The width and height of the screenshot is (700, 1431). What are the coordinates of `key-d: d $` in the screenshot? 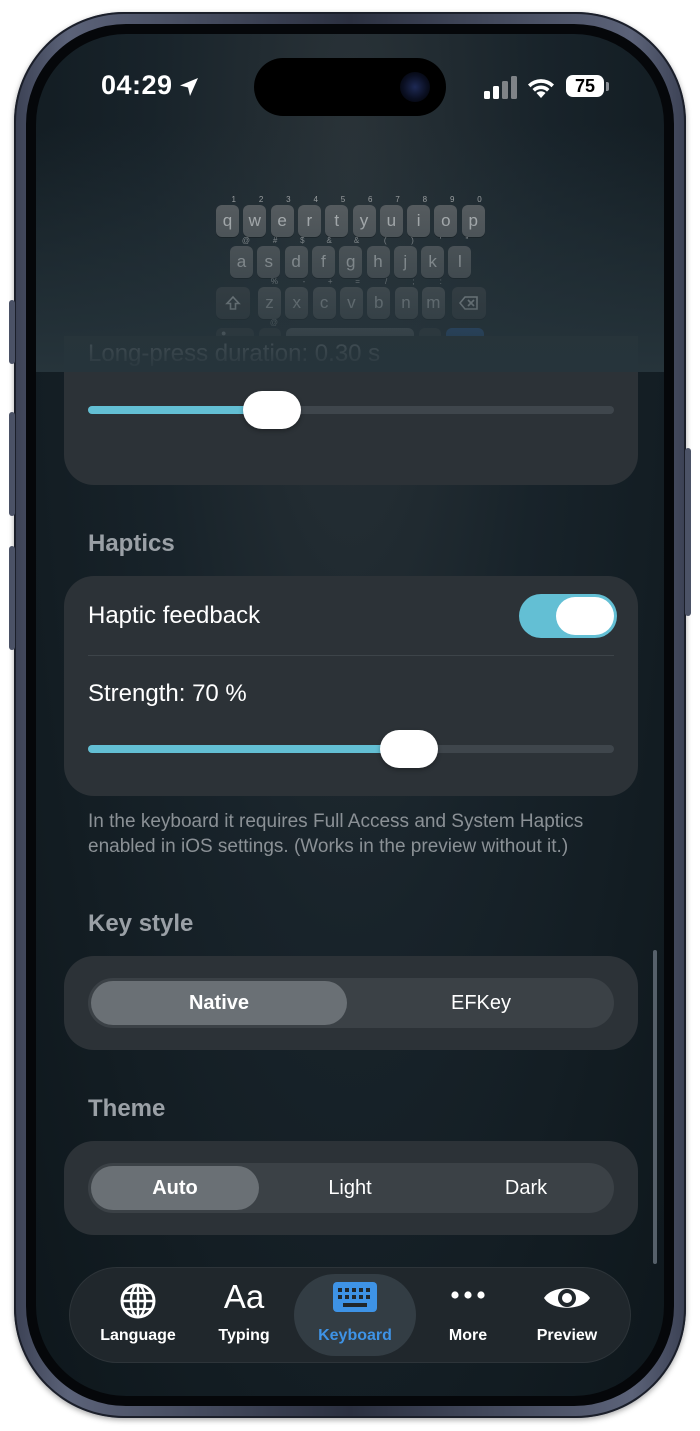 It's located at (296, 257).